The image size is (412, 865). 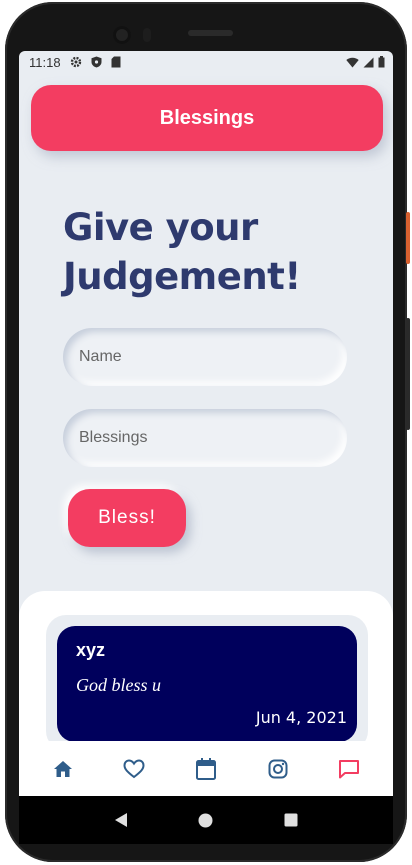 I want to click on blessing-author: xyz, so click(x=91, y=650).